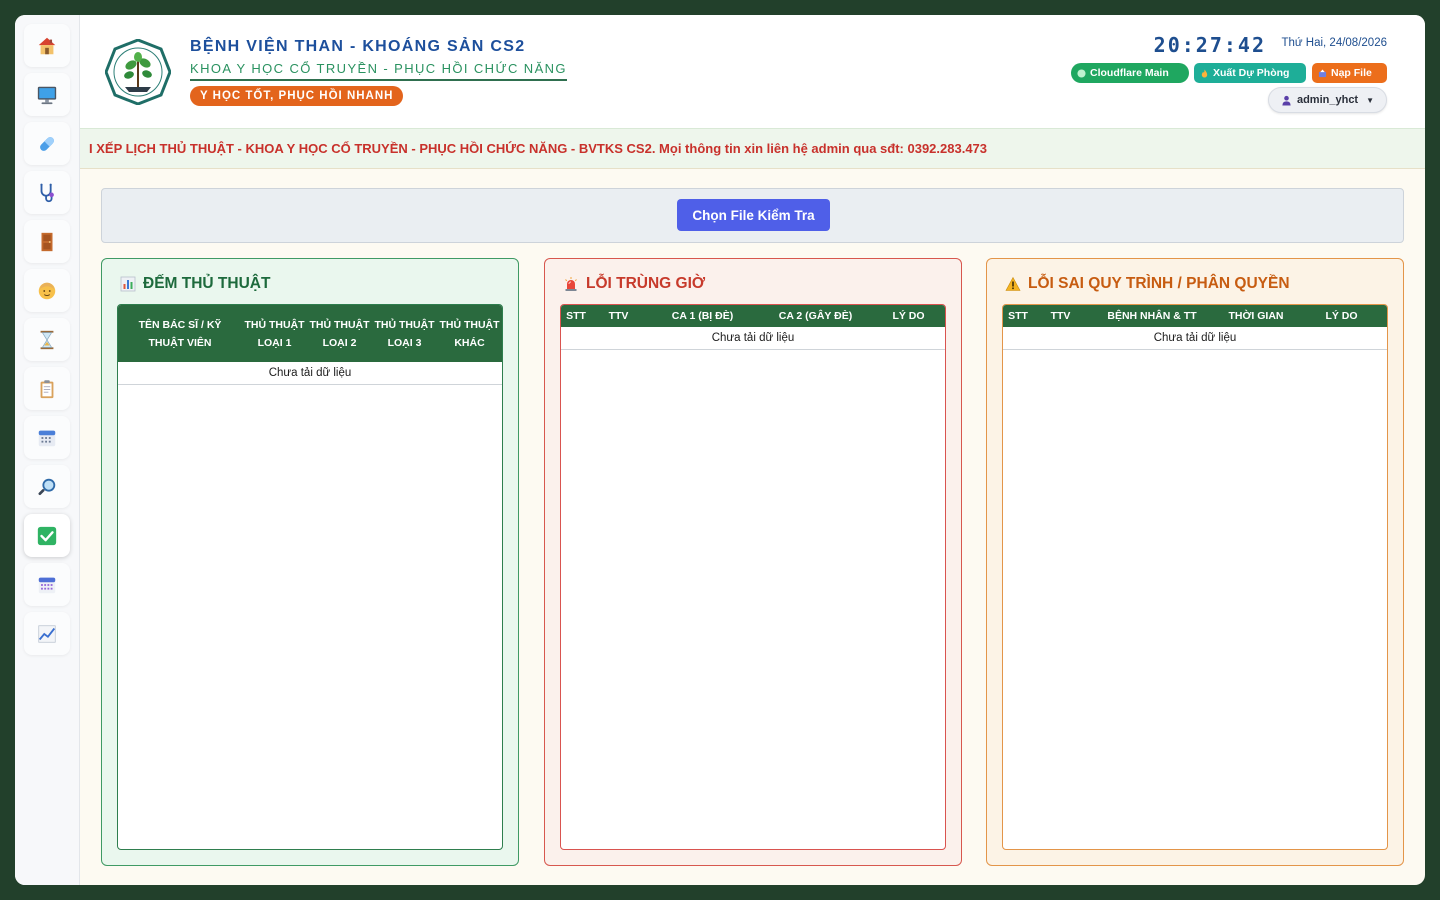 Image resolution: width=1440 pixels, height=900 pixels. I want to click on time-overlap-title-text: LỖI TRÙNG GIỜ, so click(646, 283).